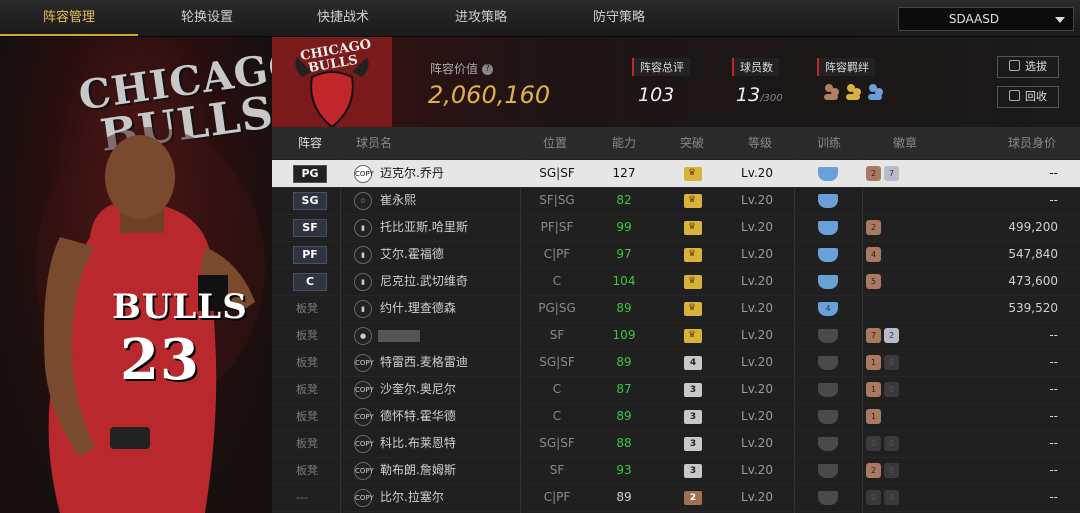  What do you see at coordinates (418, 308) in the screenshot?
I see `player-name: 约什.理查德森` at bounding box center [418, 308].